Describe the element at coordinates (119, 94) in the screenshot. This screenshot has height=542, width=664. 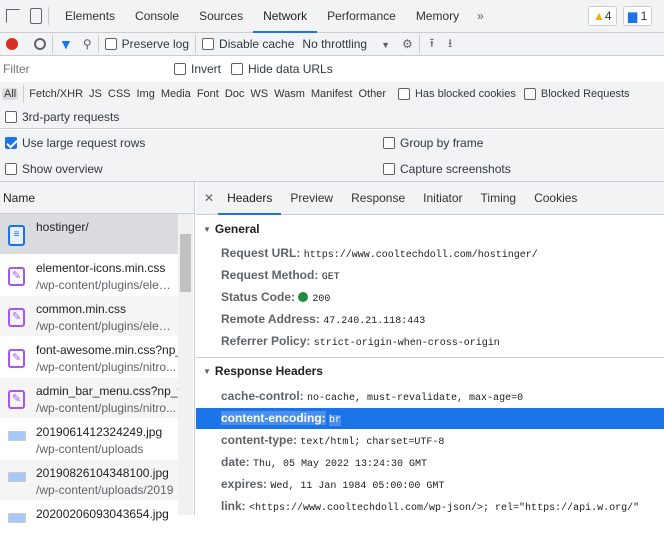
I see `type-filter-css: CSS` at that location.